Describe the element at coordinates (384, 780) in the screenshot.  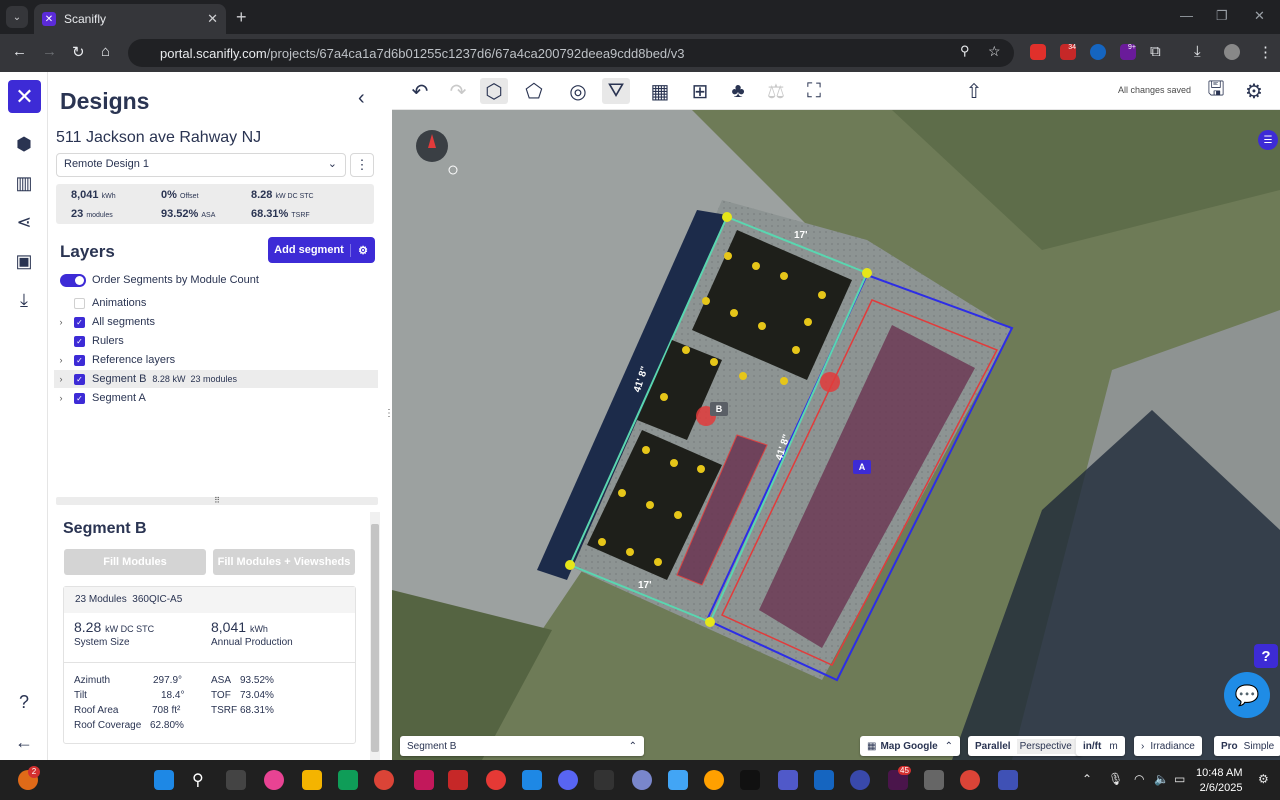
I see `chrome-icon` at that location.